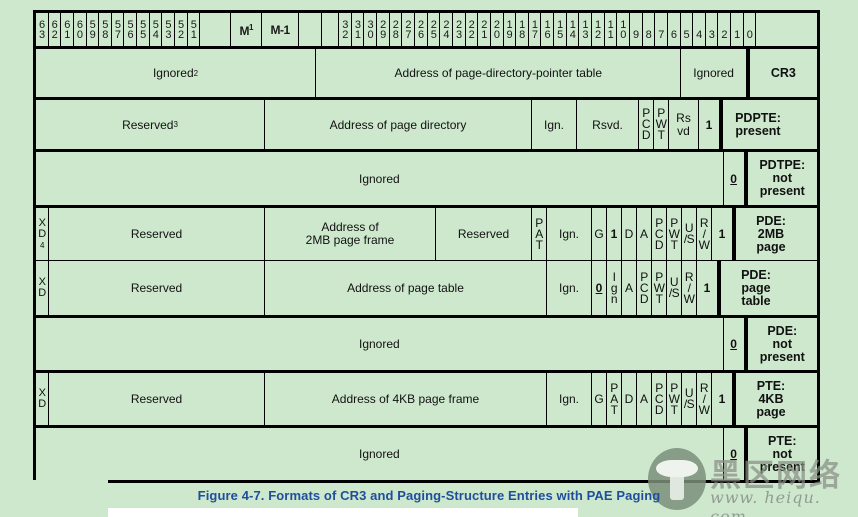 This screenshot has height=517, width=858. I want to click on pte4kb-present-bit: 1, so click(722, 399).